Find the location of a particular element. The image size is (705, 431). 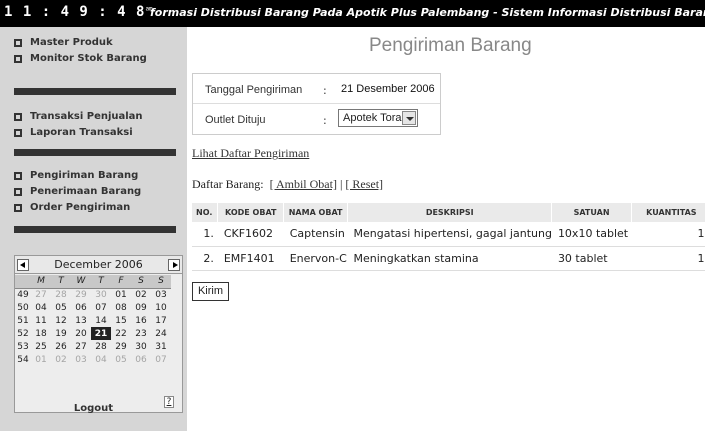

col-header-satuan: SATUAN is located at coordinates (591, 212).